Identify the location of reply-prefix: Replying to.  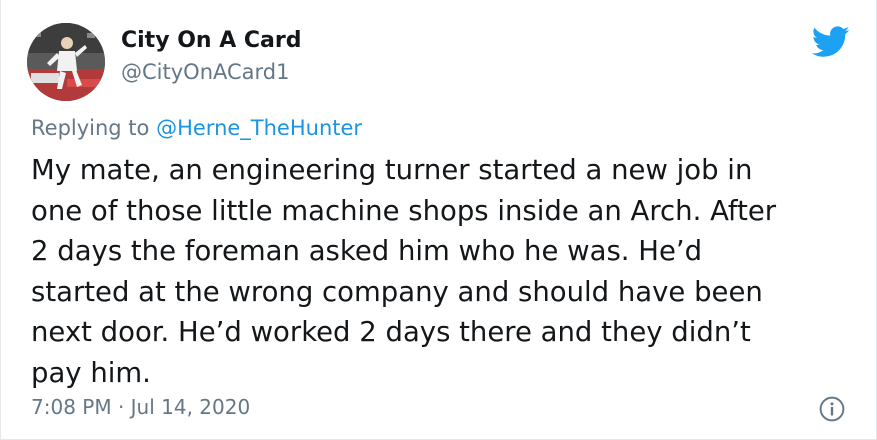
(90, 128).